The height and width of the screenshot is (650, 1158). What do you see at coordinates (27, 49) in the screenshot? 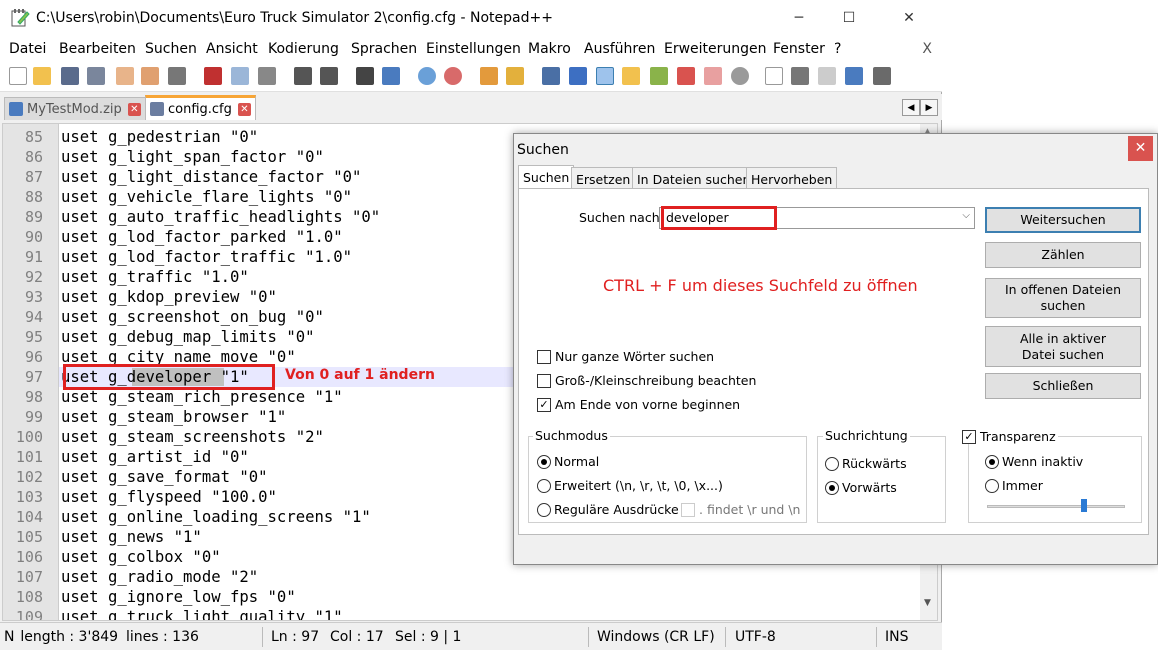
I see `menu-datei: Datei` at bounding box center [27, 49].